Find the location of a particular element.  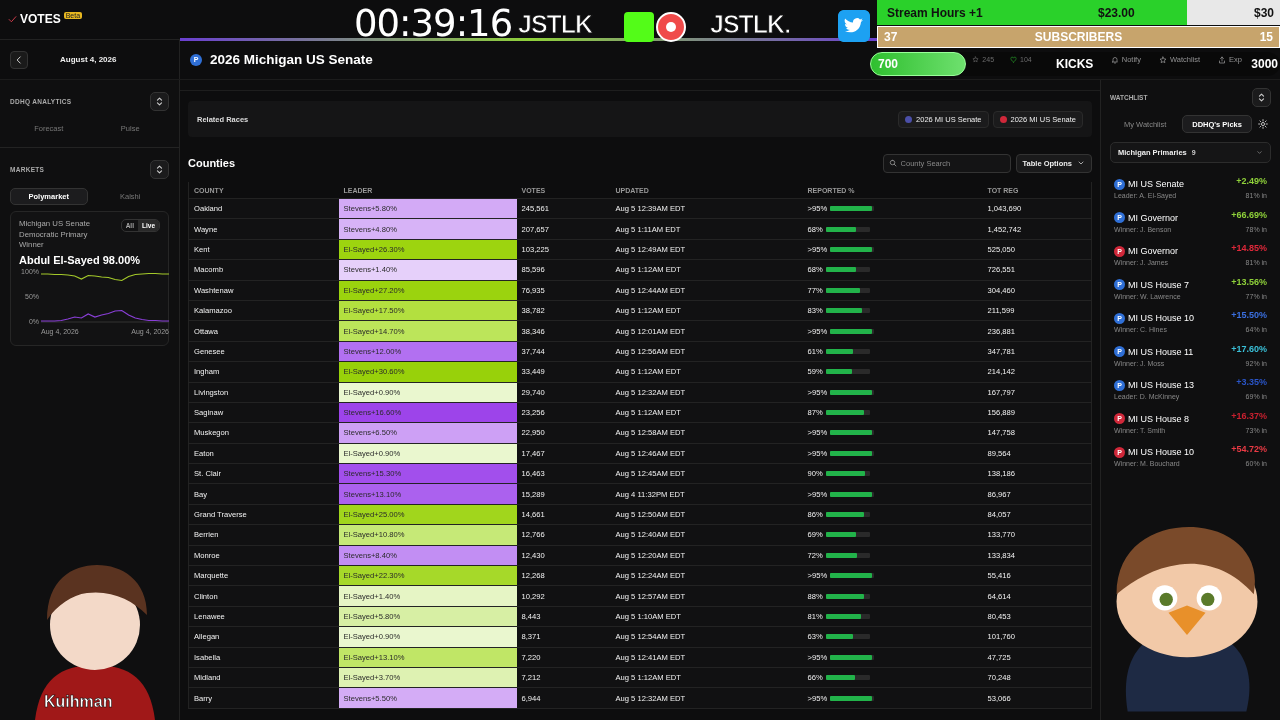

goal-target: $30 is located at coordinates (1263, 12).